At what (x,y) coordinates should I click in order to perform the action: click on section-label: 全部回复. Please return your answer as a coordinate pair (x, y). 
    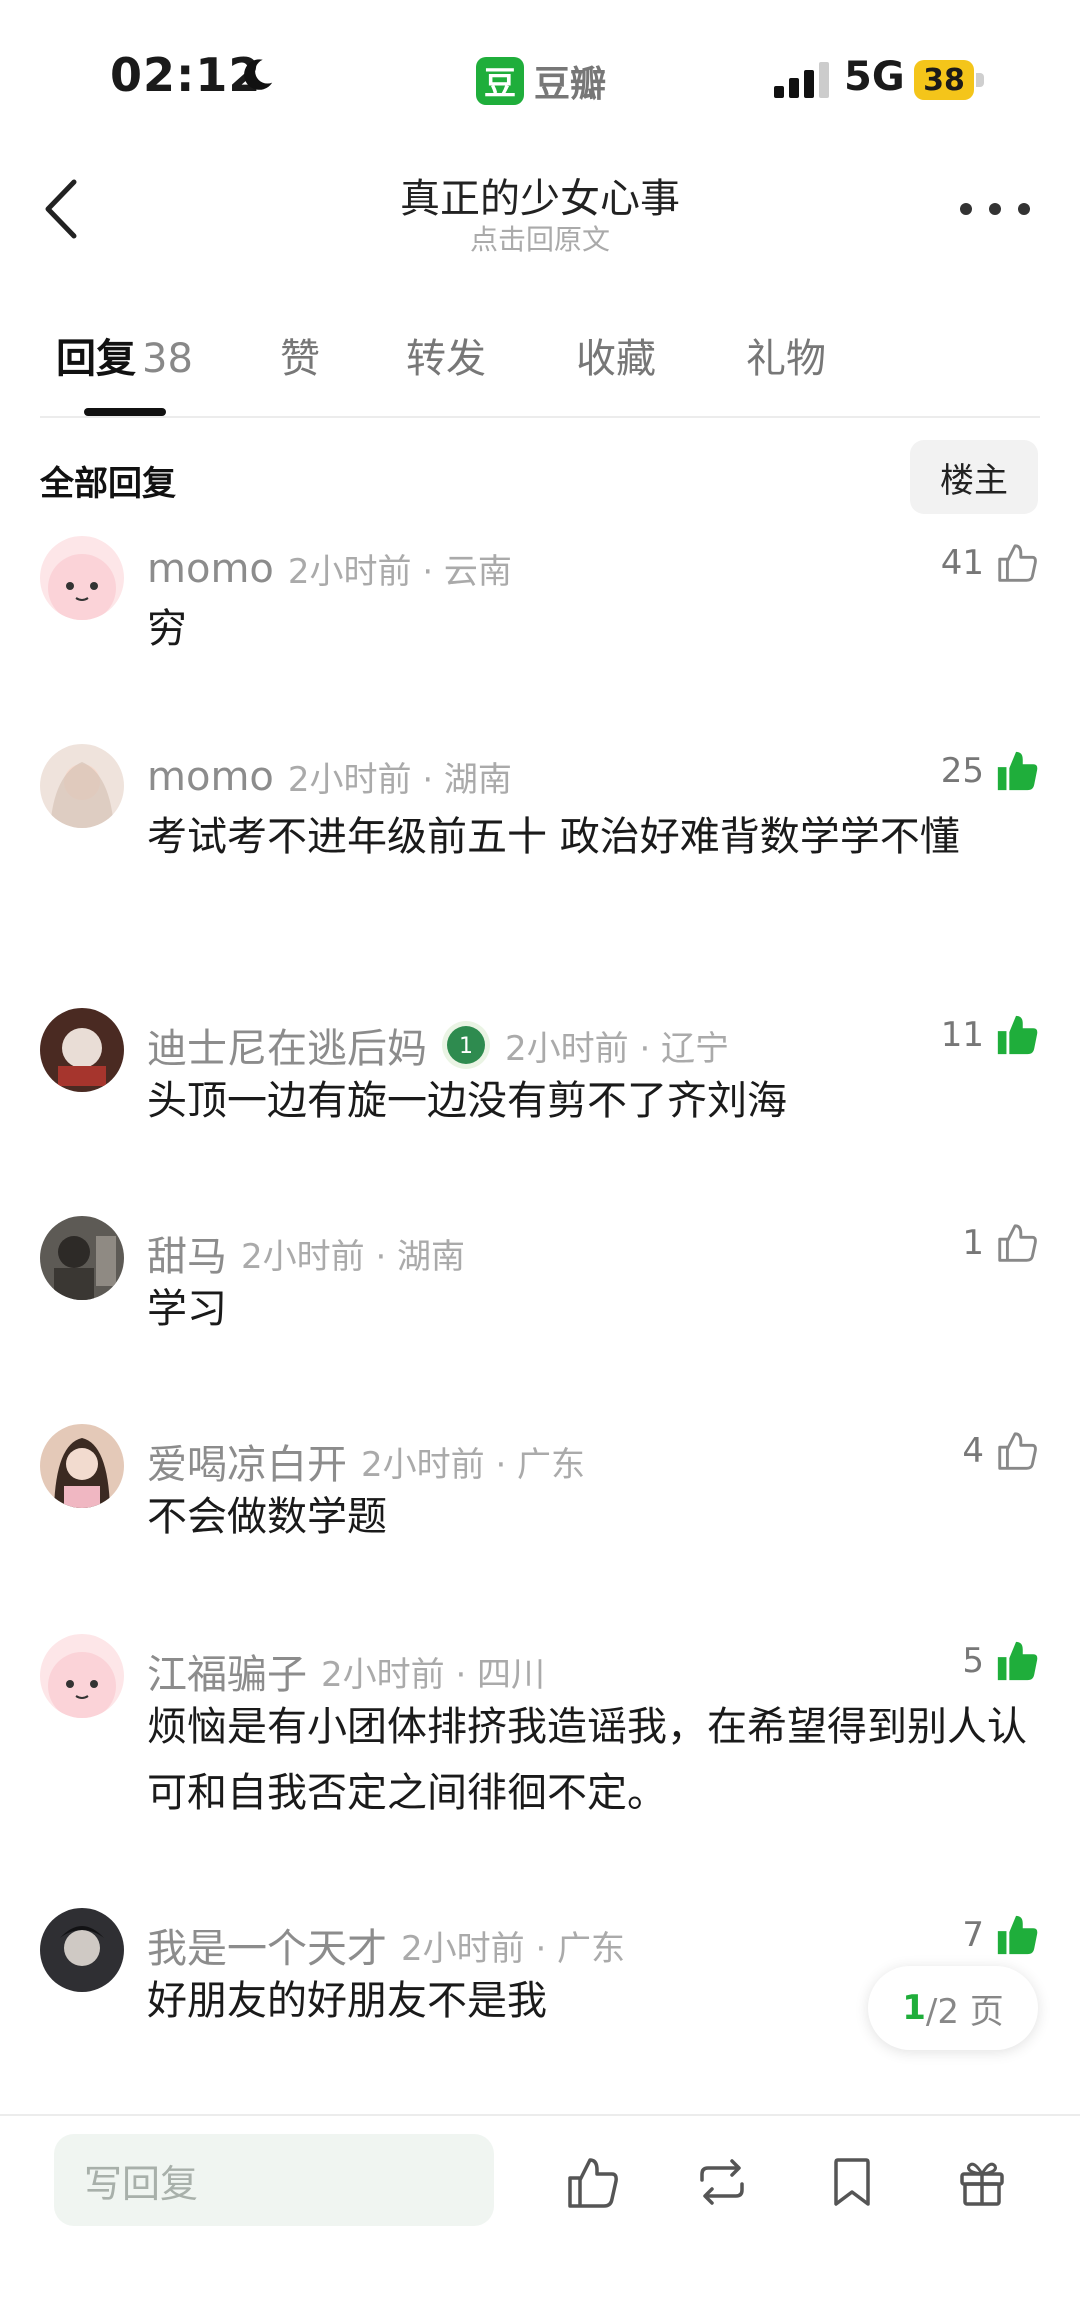
    Looking at the image, I should click on (108, 484).